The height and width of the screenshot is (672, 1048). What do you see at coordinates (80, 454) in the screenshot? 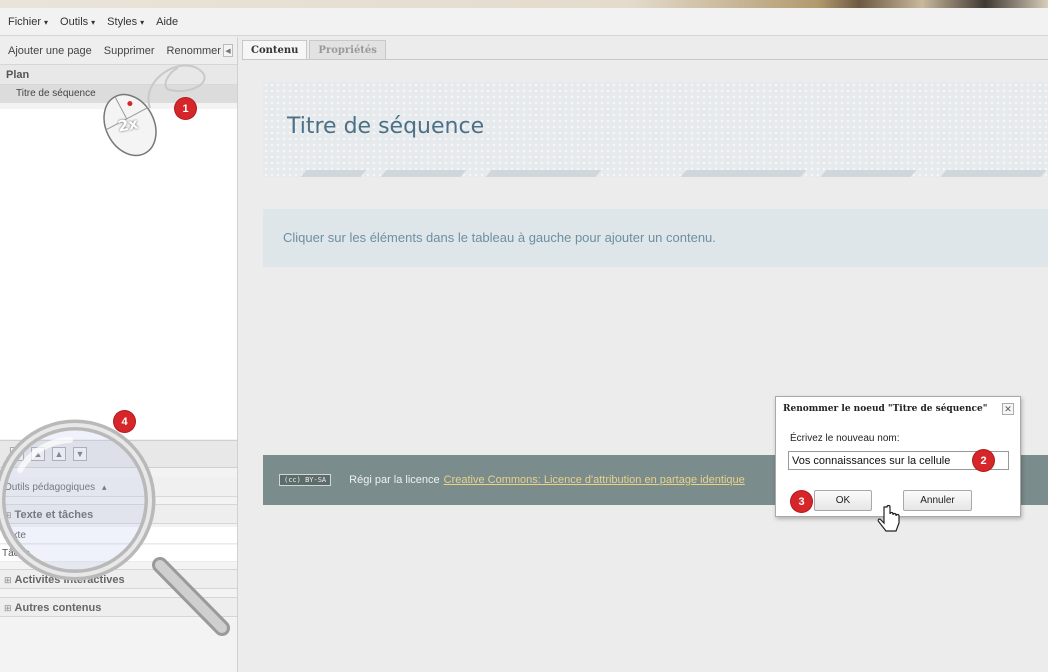
I see `move-down-icon: ▼` at bounding box center [80, 454].